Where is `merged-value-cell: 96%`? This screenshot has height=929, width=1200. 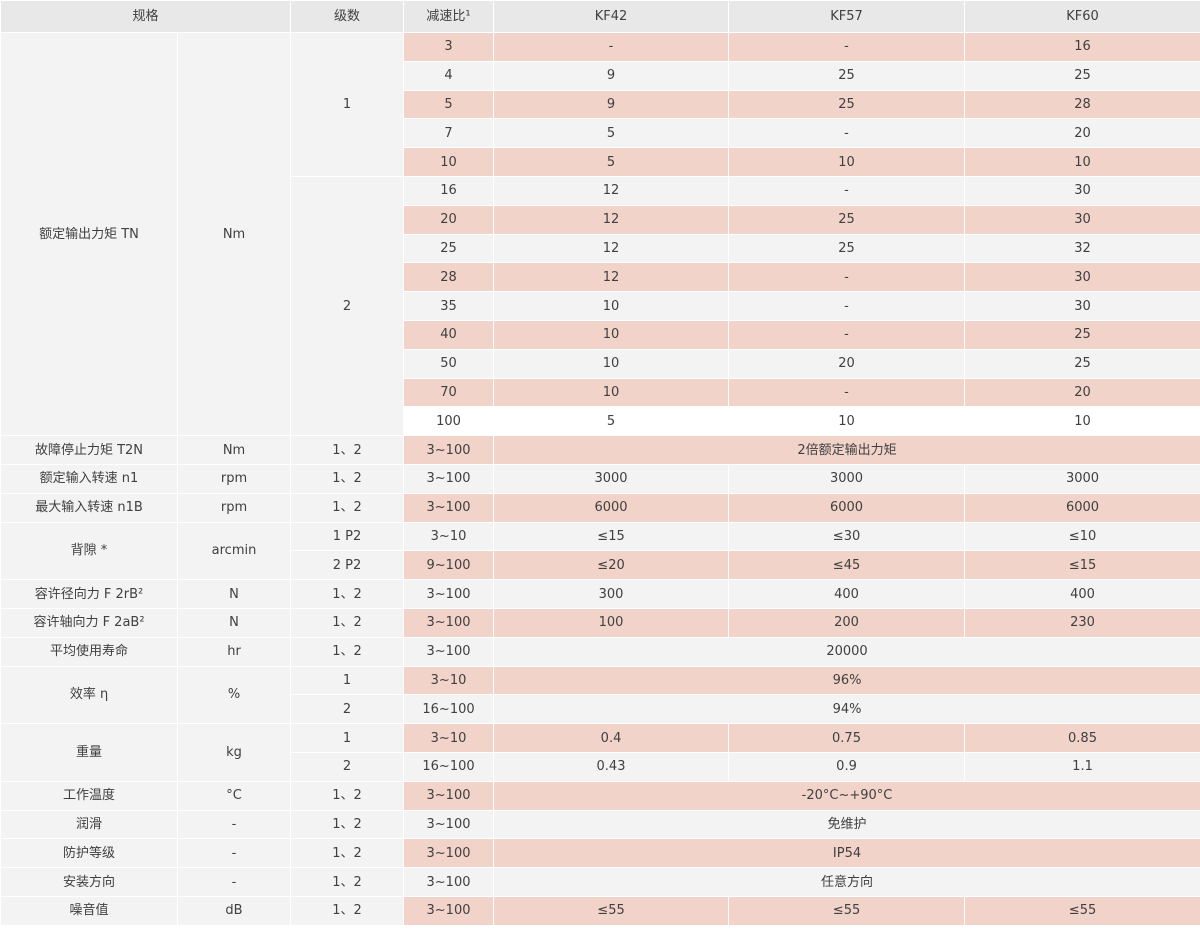 merged-value-cell: 96% is located at coordinates (846, 680).